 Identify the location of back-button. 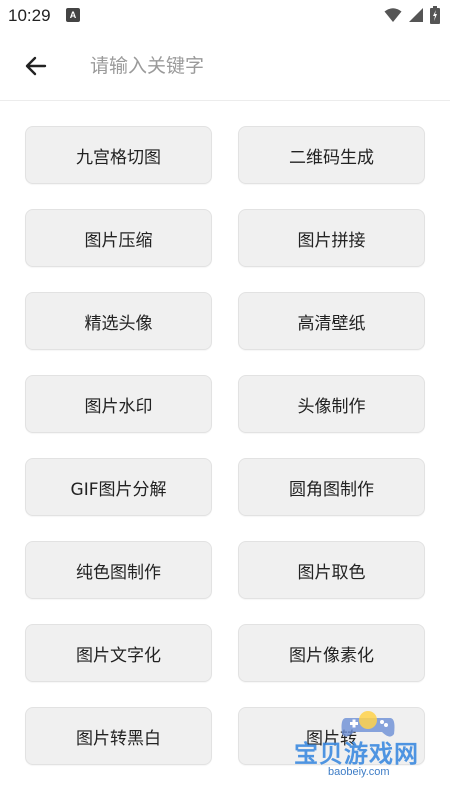
(36, 66).